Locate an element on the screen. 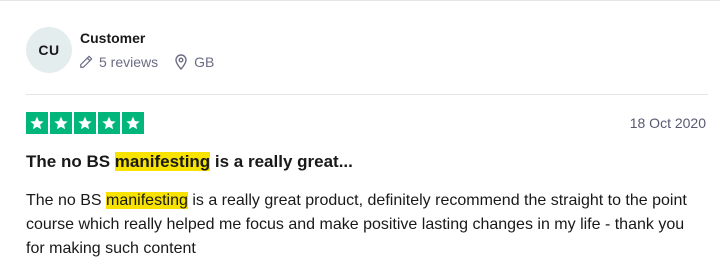  country-label: GB is located at coordinates (204, 62).